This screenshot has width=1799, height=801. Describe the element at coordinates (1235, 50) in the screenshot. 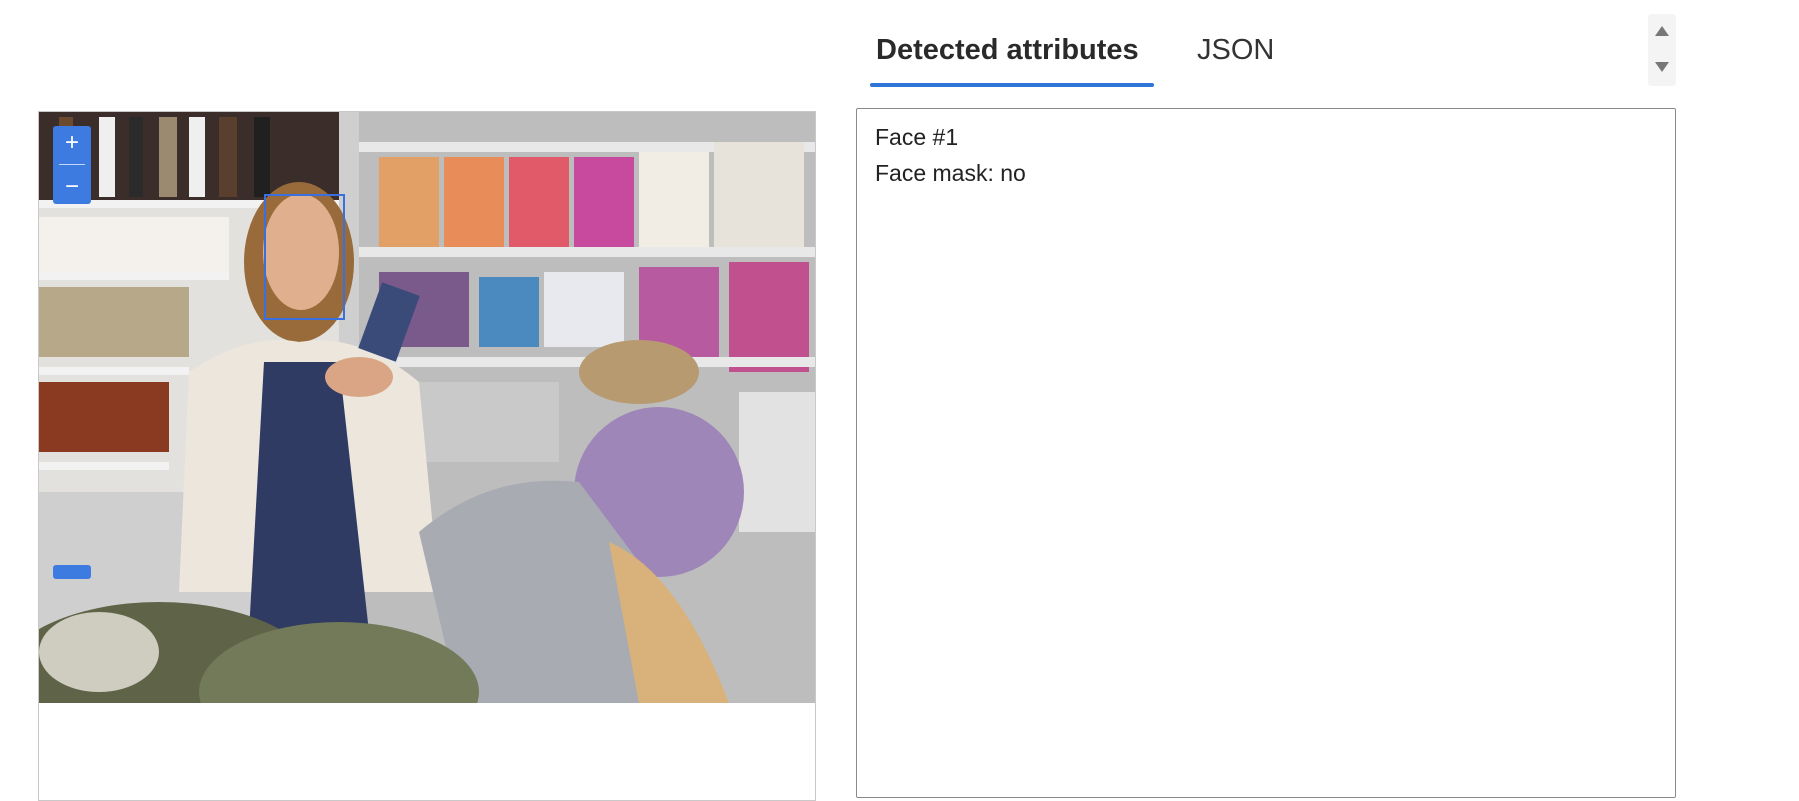

I see `tab-json: JSON` at that location.